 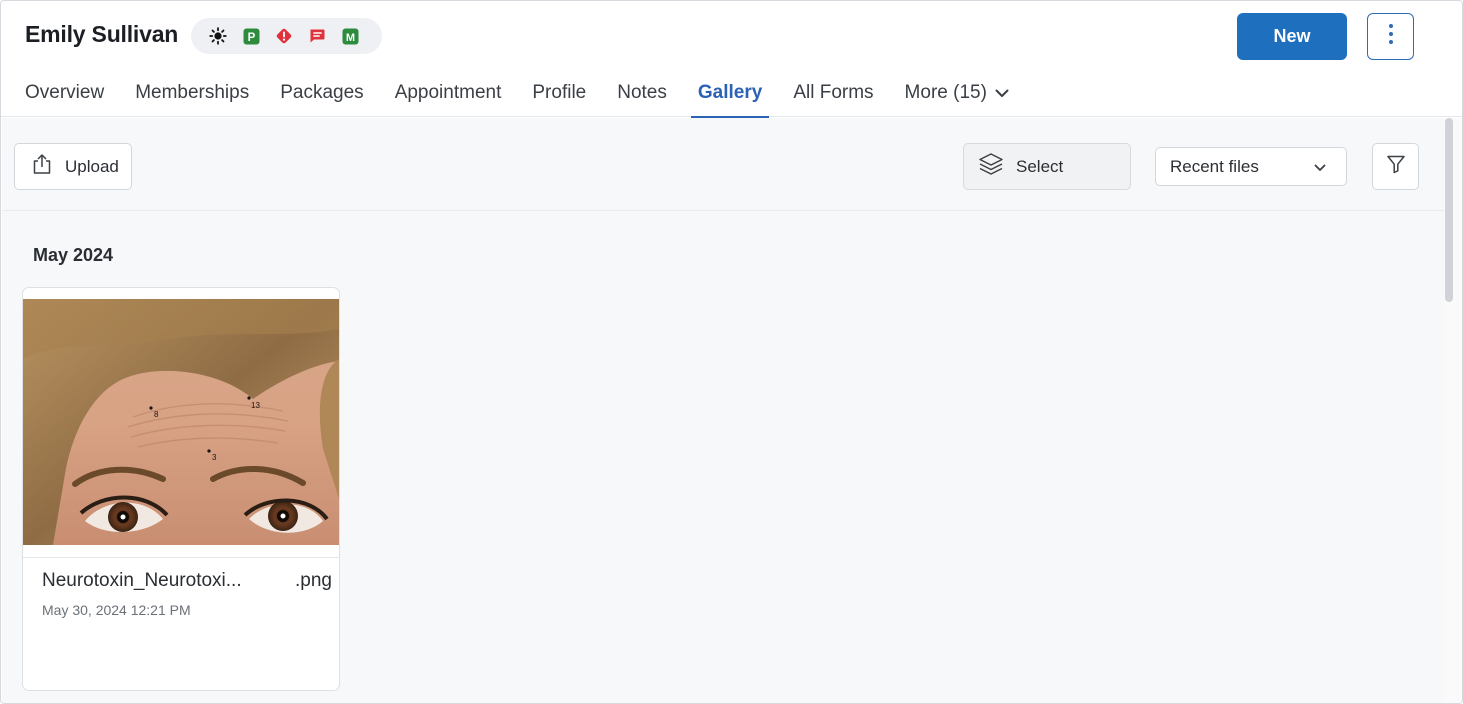 I want to click on select-button: Select, so click(x=1047, y=166).